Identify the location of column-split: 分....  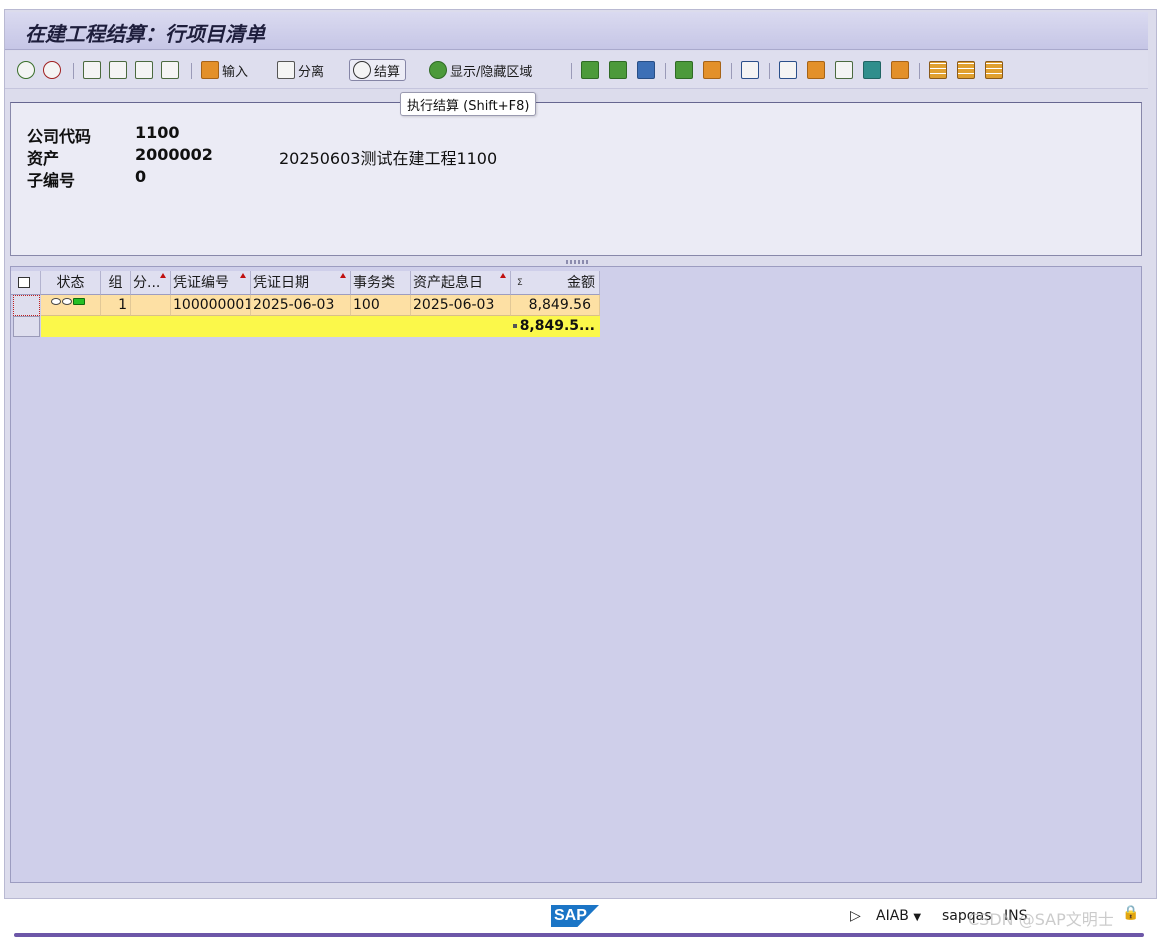
(151, 283).